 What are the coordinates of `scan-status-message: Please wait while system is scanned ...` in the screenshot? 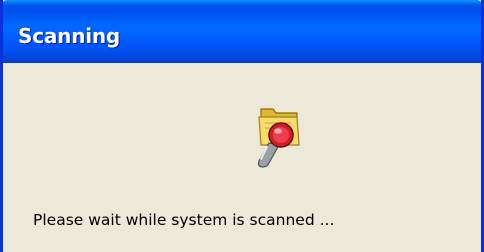 It's located at (184, 220).